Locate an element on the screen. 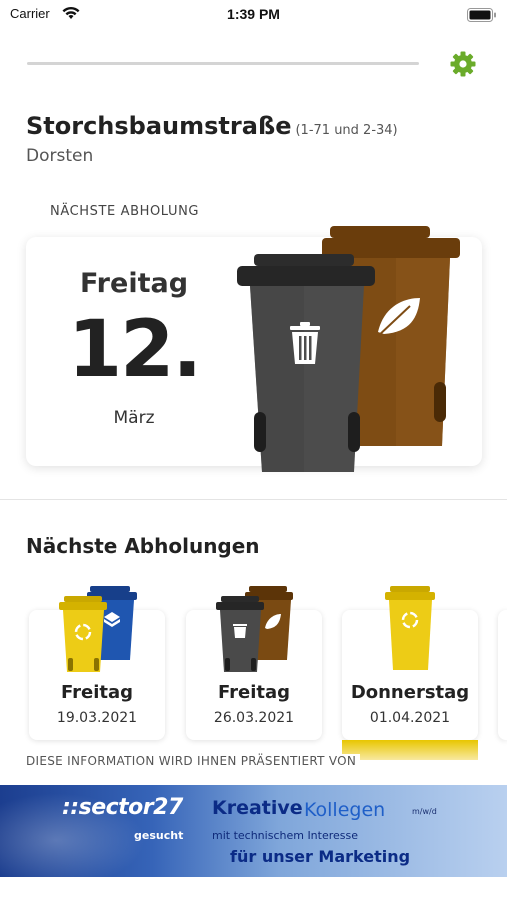  next-pickup-label: NÄCHSTE ABHOLUNG is located at coordinates (125, 211).